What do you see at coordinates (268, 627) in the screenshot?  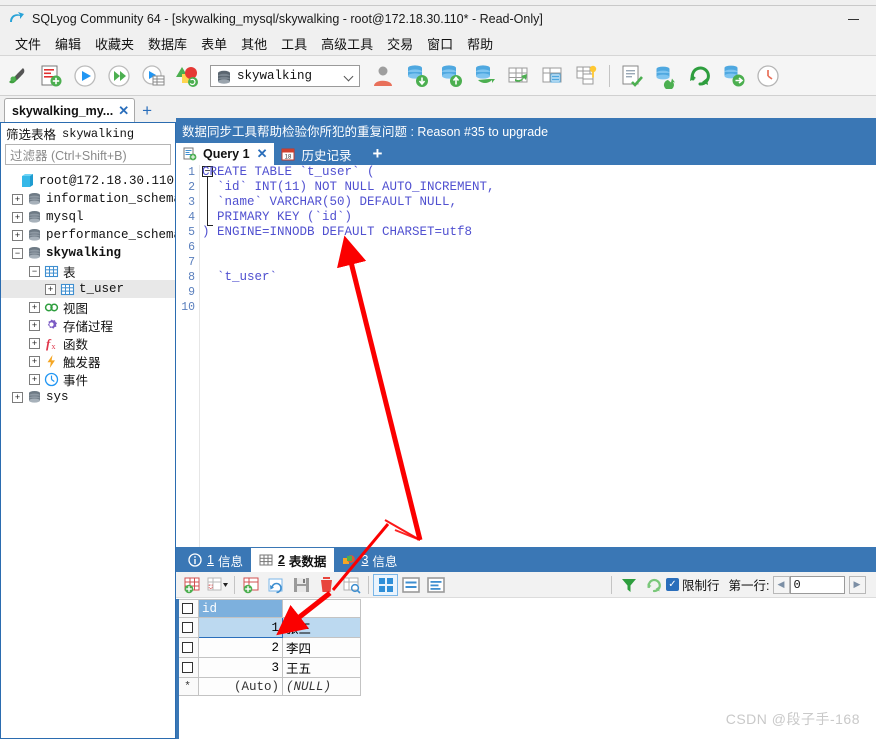 I see `table-row: 1 张三` at bounding box center [268, 627].